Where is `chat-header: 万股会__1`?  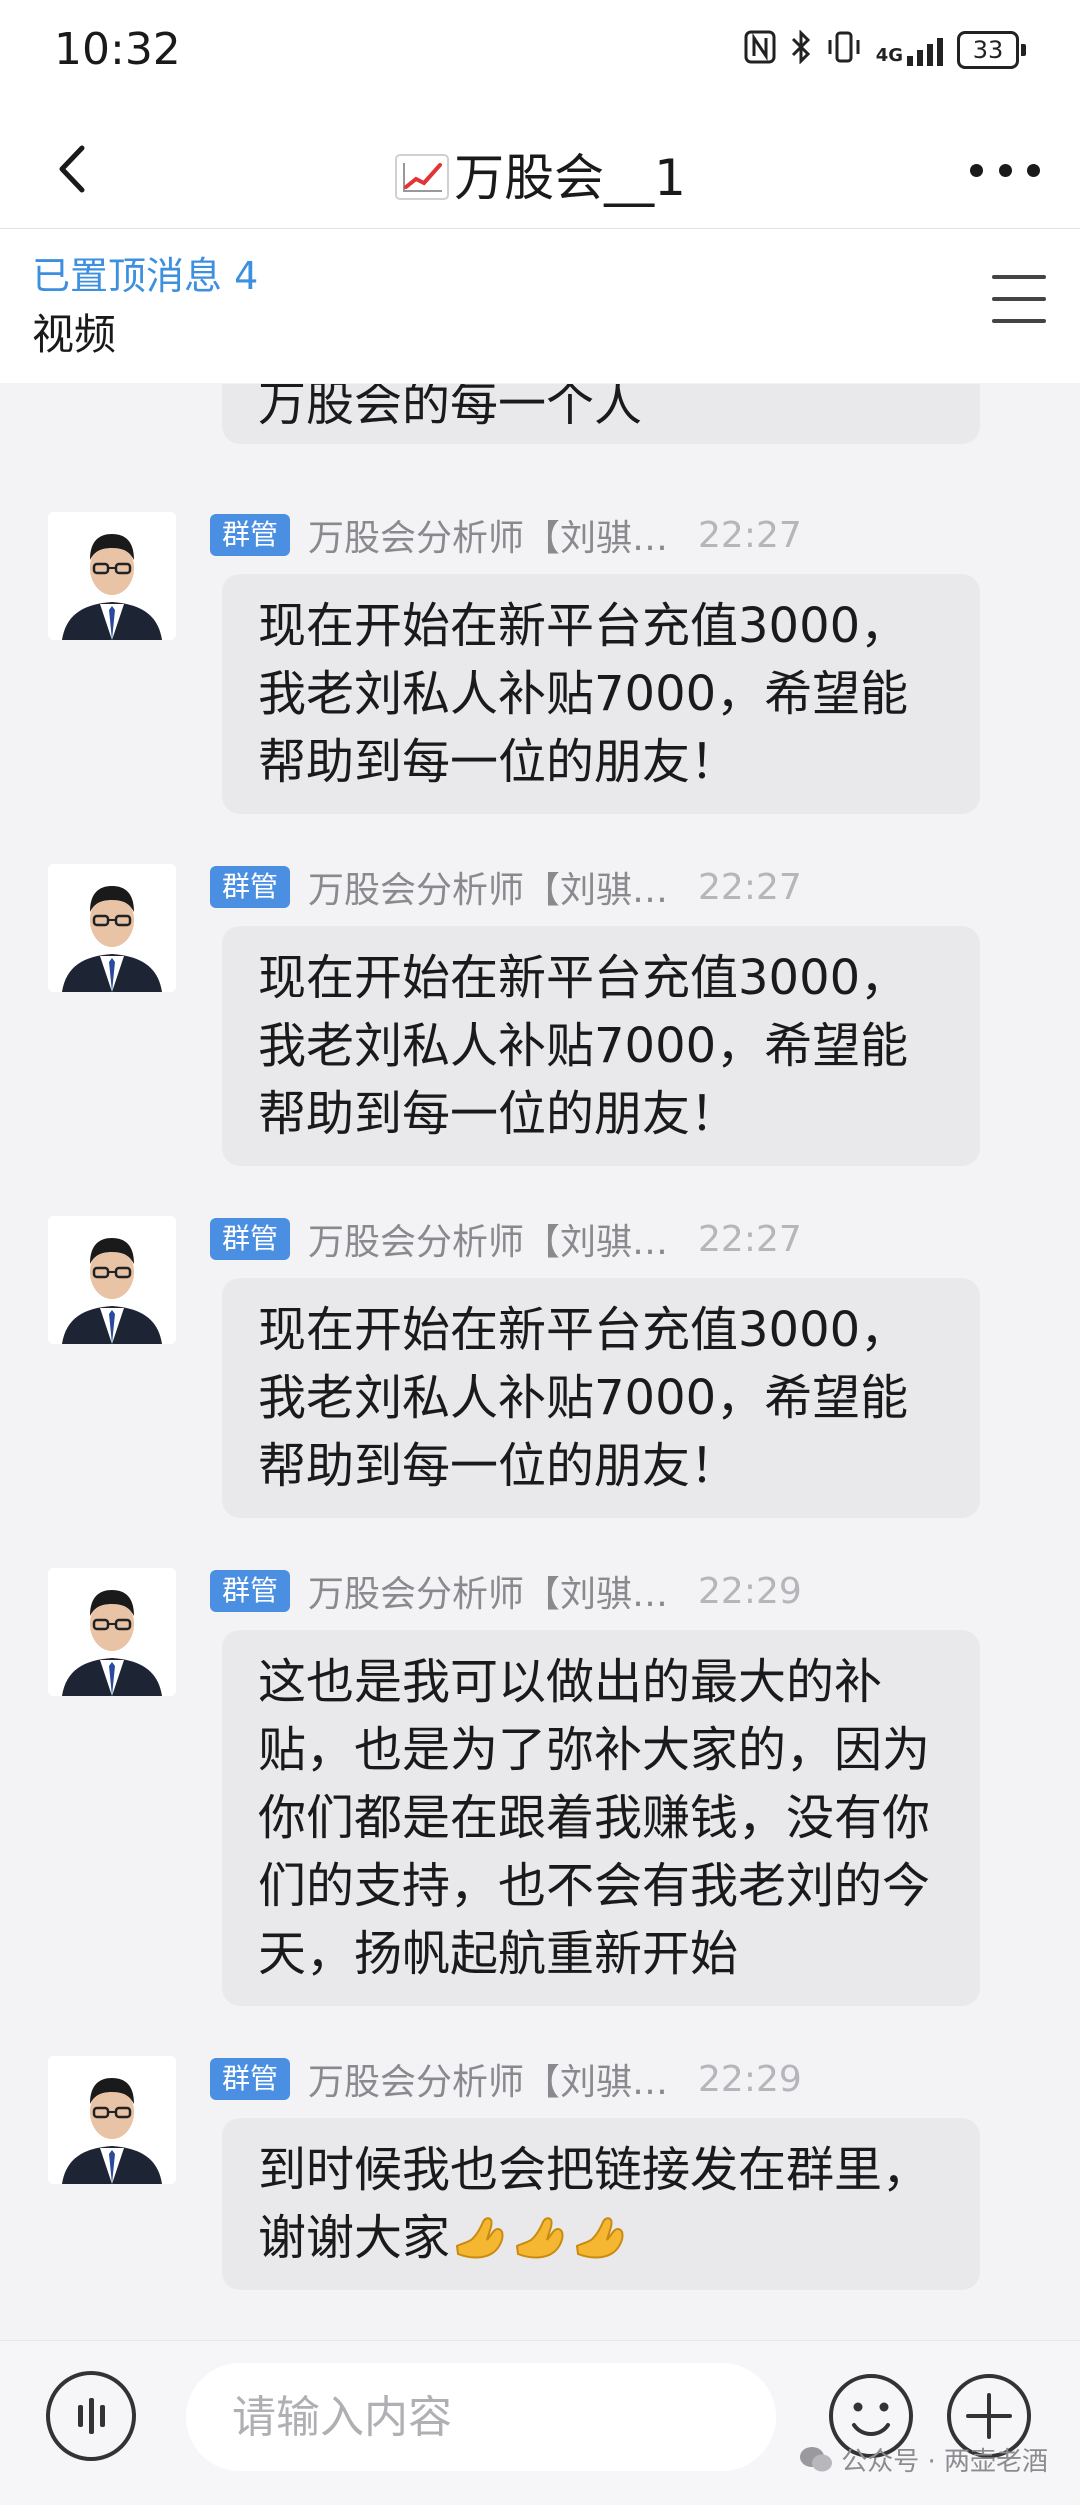
chat-header: 万股会__1 is located at coordinates (540, 169).